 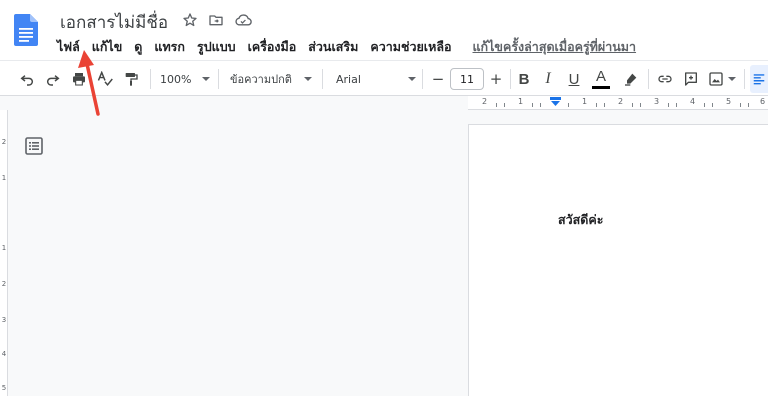 What do you see at coordinates (722, 79) in the screenshot?
I see `image-icon` at bounding box center [722, 79].